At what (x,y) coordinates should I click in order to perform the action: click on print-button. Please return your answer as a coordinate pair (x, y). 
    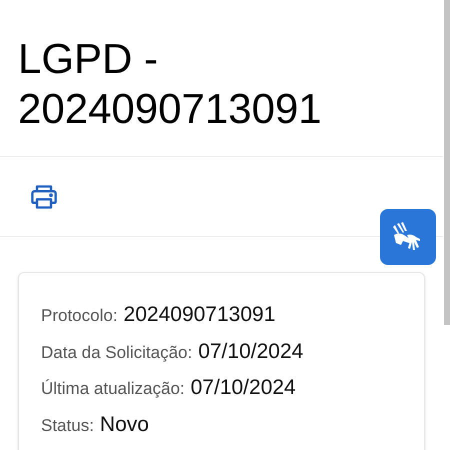
    Looking at the image, I should click on (44, 197).